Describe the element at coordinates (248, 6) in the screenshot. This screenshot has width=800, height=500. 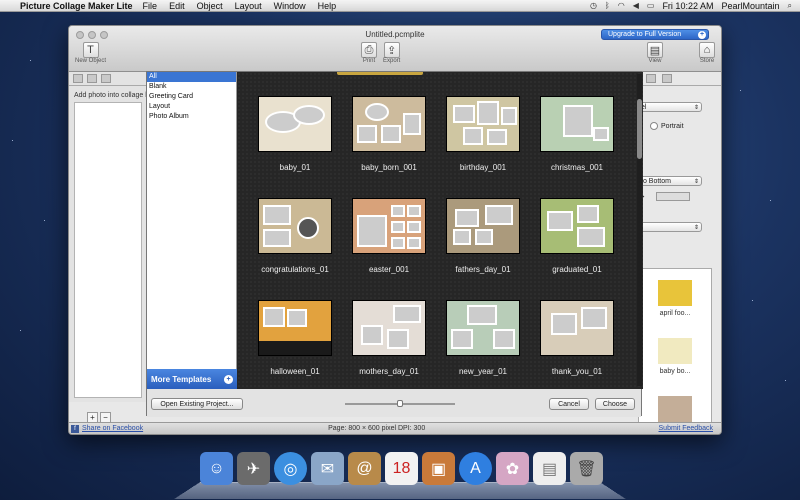
I see `menu-layout: Layout` at that location.